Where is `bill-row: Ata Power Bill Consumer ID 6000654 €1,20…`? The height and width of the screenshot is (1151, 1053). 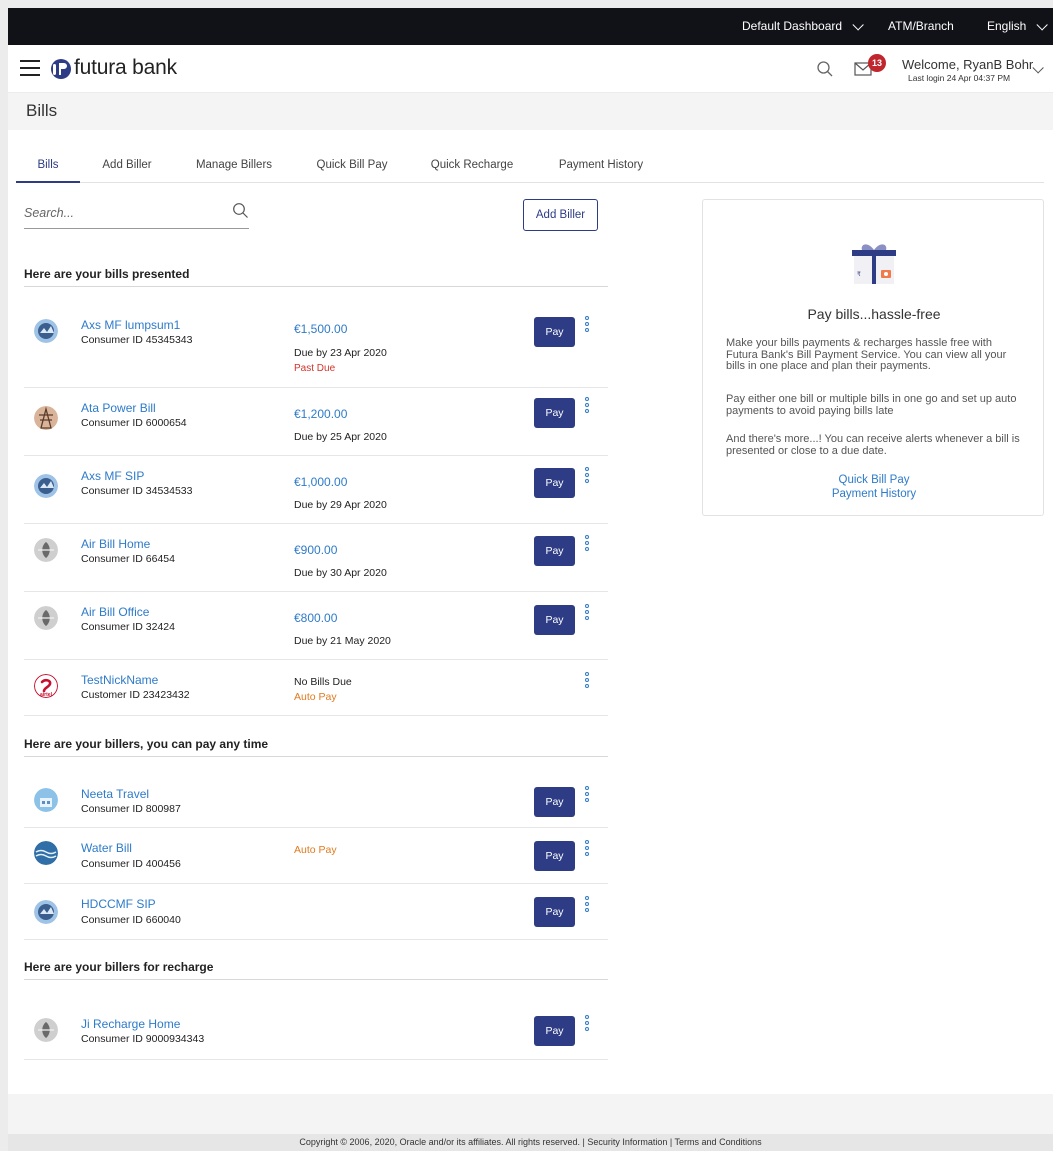 bill-row: Ata Power Bill Consumer ID 6000654 €1,20… is located at coordinates (316, 422).